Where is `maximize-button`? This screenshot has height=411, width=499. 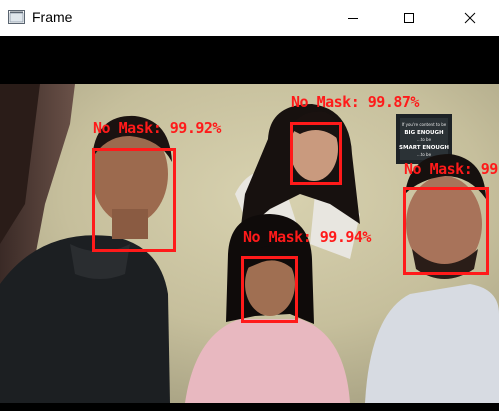 maximize-button is located at coordinates (409, 18).